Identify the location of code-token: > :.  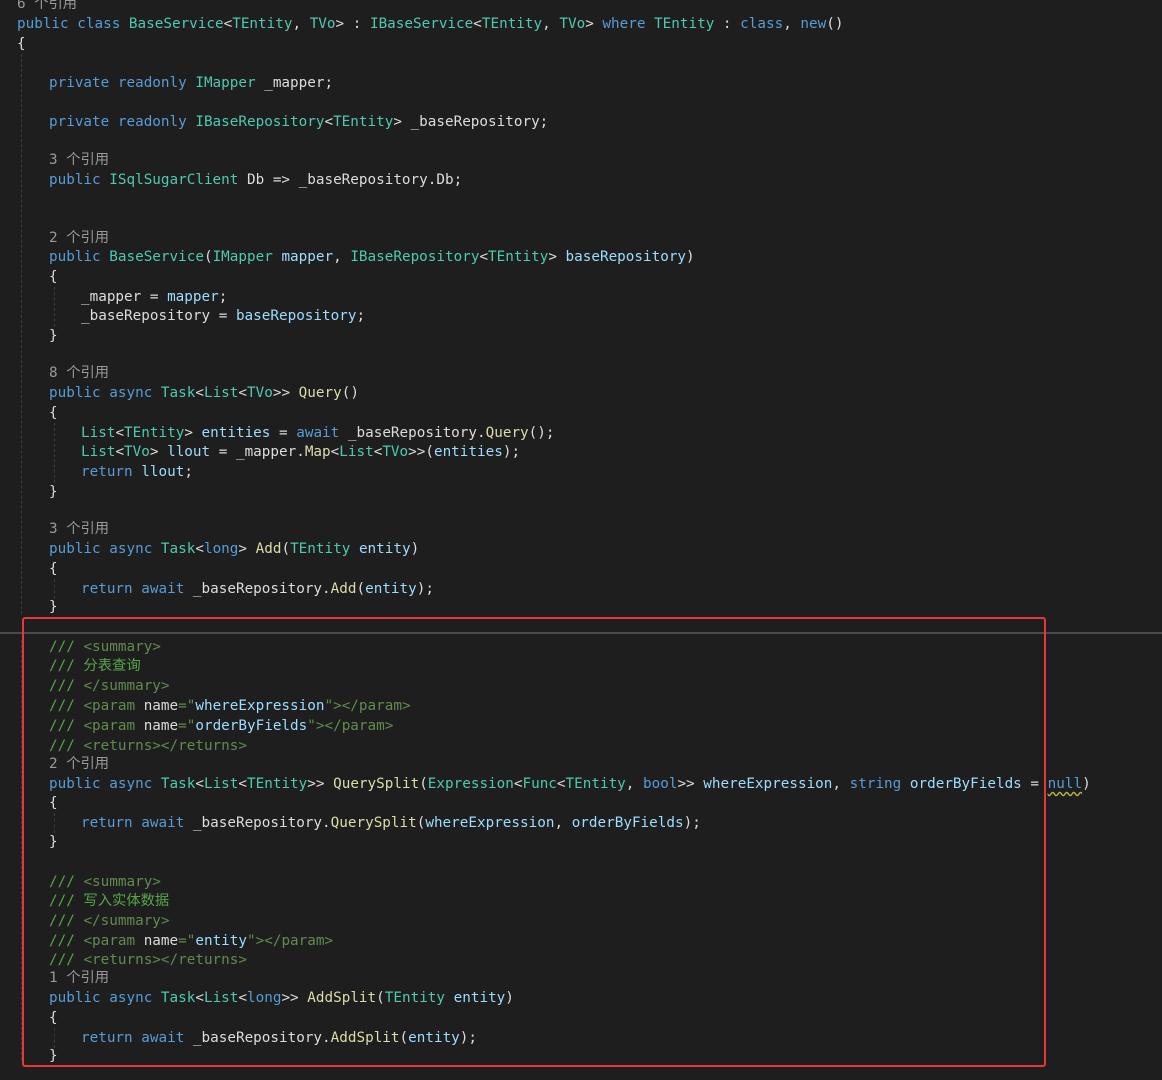
(352, 24).